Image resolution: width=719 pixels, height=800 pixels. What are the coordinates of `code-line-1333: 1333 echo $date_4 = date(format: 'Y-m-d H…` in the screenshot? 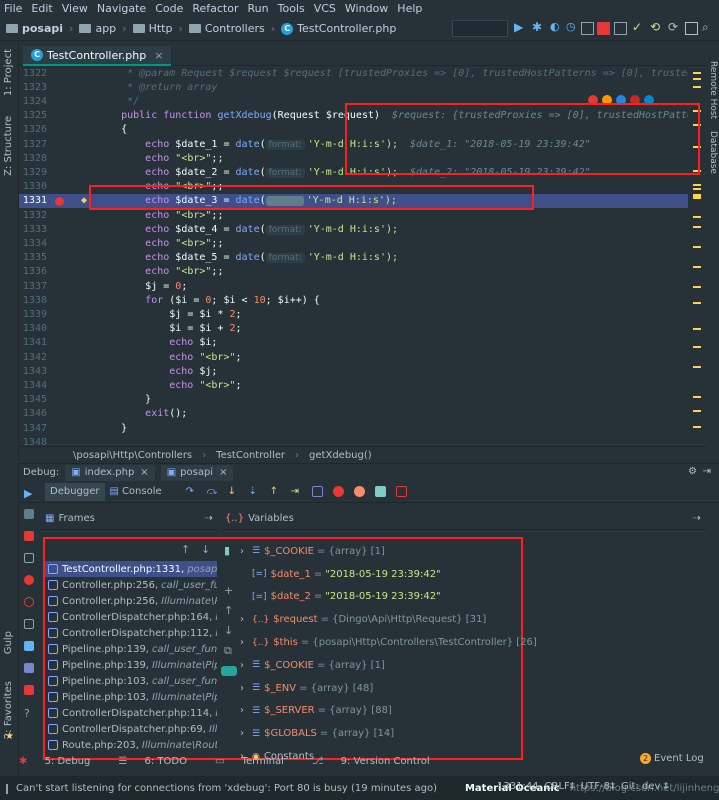 It's located at (353, 229).